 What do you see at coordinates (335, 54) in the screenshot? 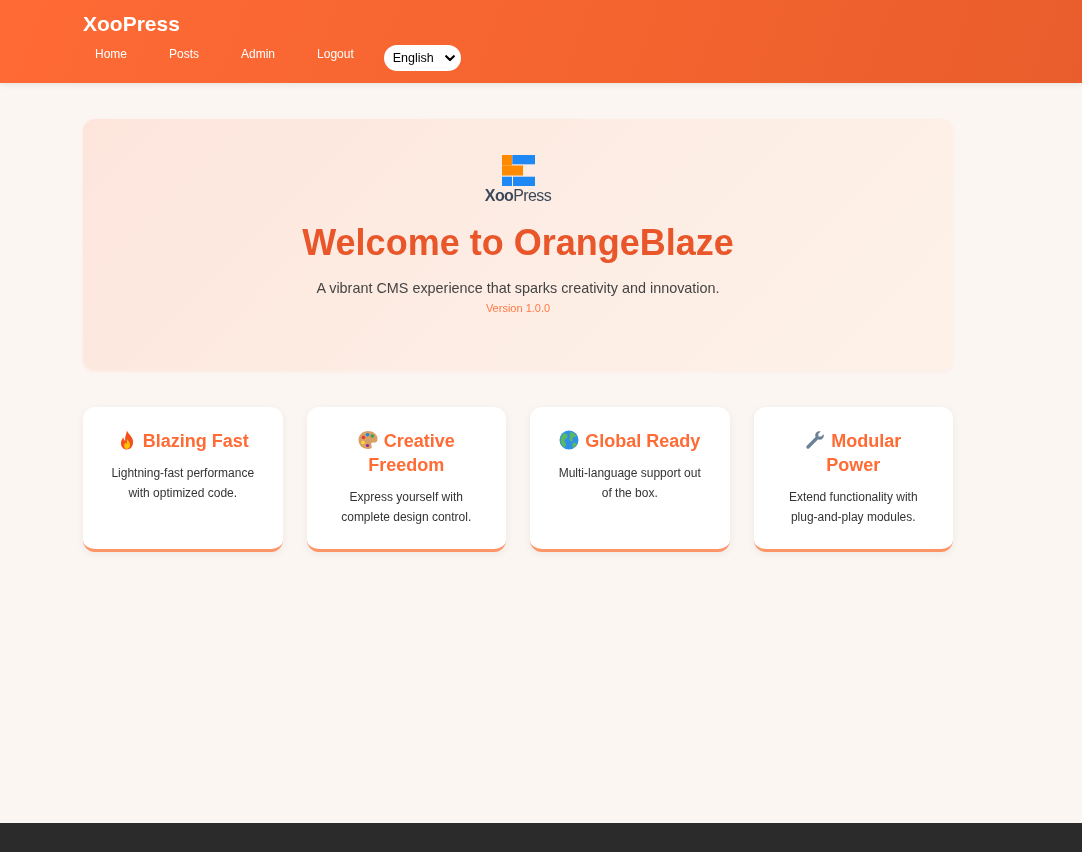
I see `nav-link: Logout` at bounding box center [335, 54].